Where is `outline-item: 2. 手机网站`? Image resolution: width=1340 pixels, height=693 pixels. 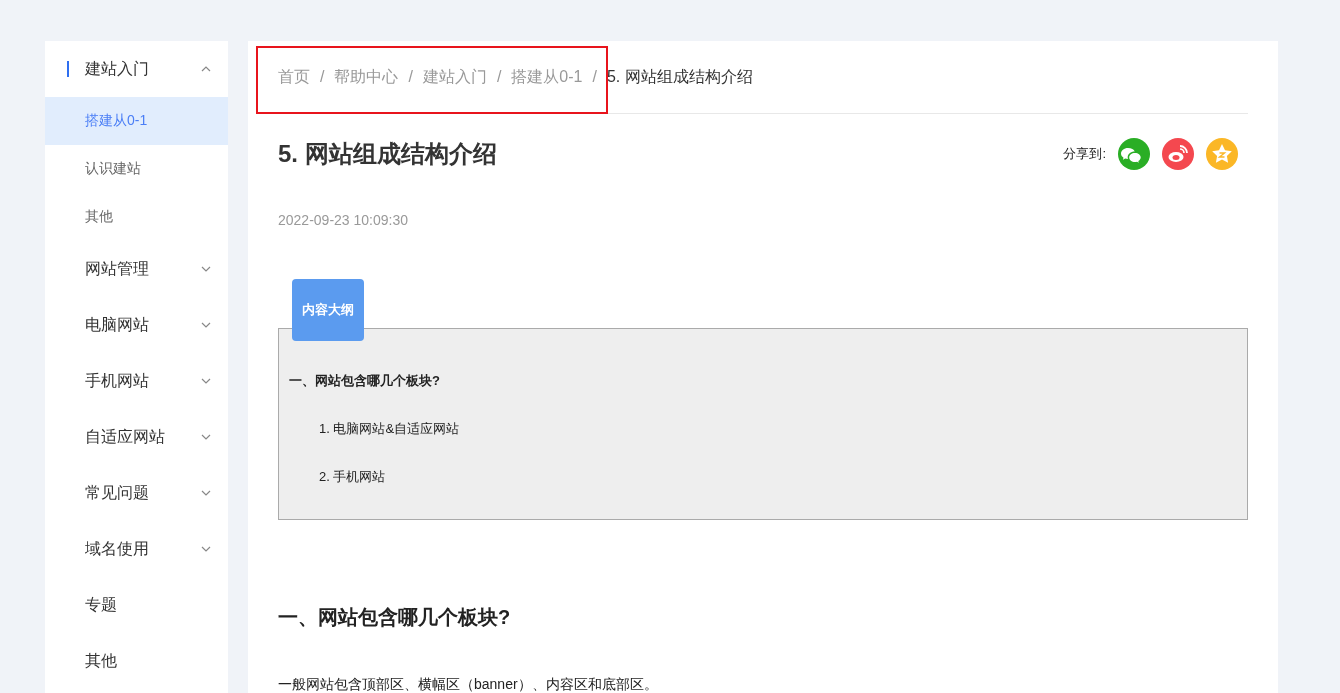
outline-item: 2. 手机网站 is located at coordinates (763, 477).